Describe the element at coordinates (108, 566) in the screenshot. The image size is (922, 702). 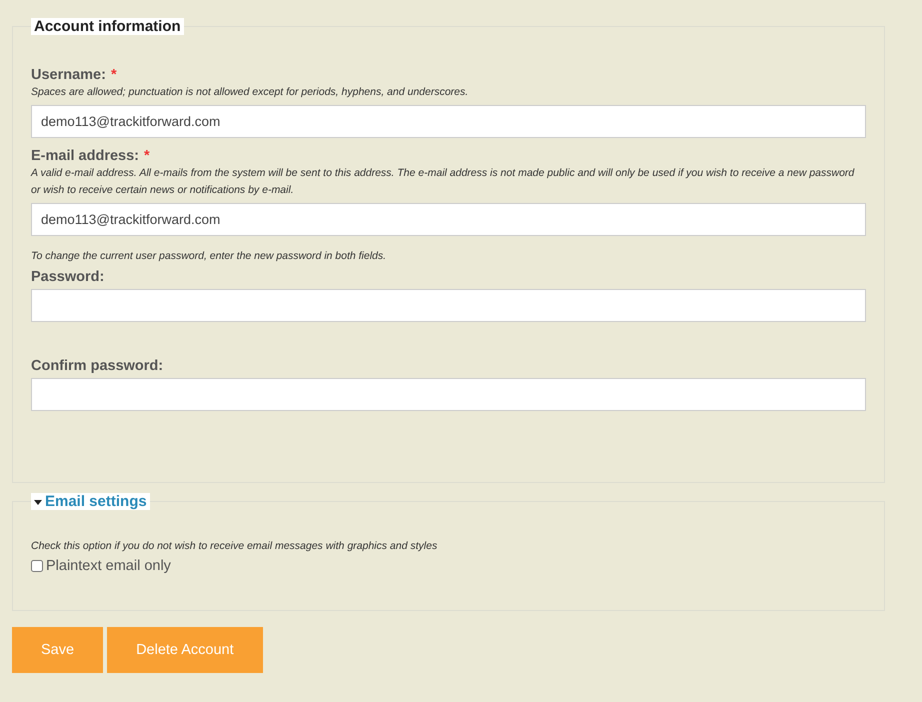
I see `checkbox-label: Plaintext email only` at that location.